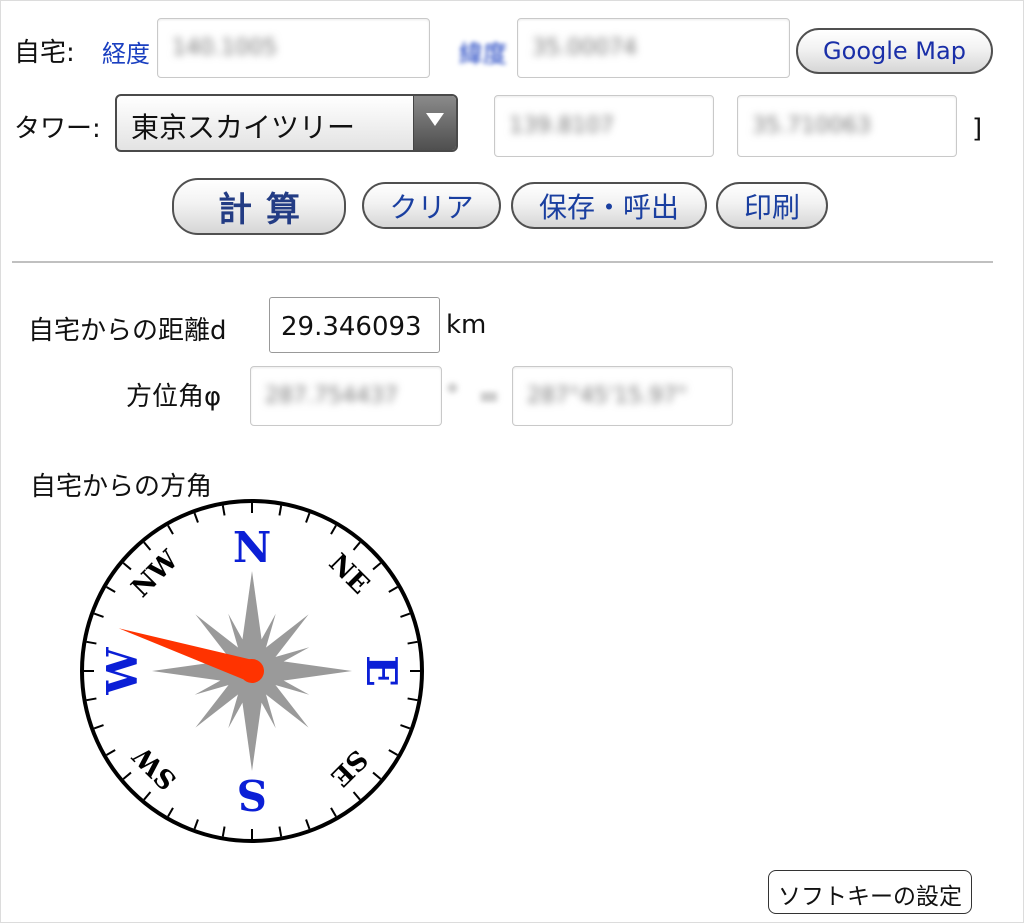 Image resolution: width=1024 pixels, height=923 pixels. What do you see at coordinates (772, 205) in the screenshot?
I see `print-button: 印刷` at bounding box center [772, 205].